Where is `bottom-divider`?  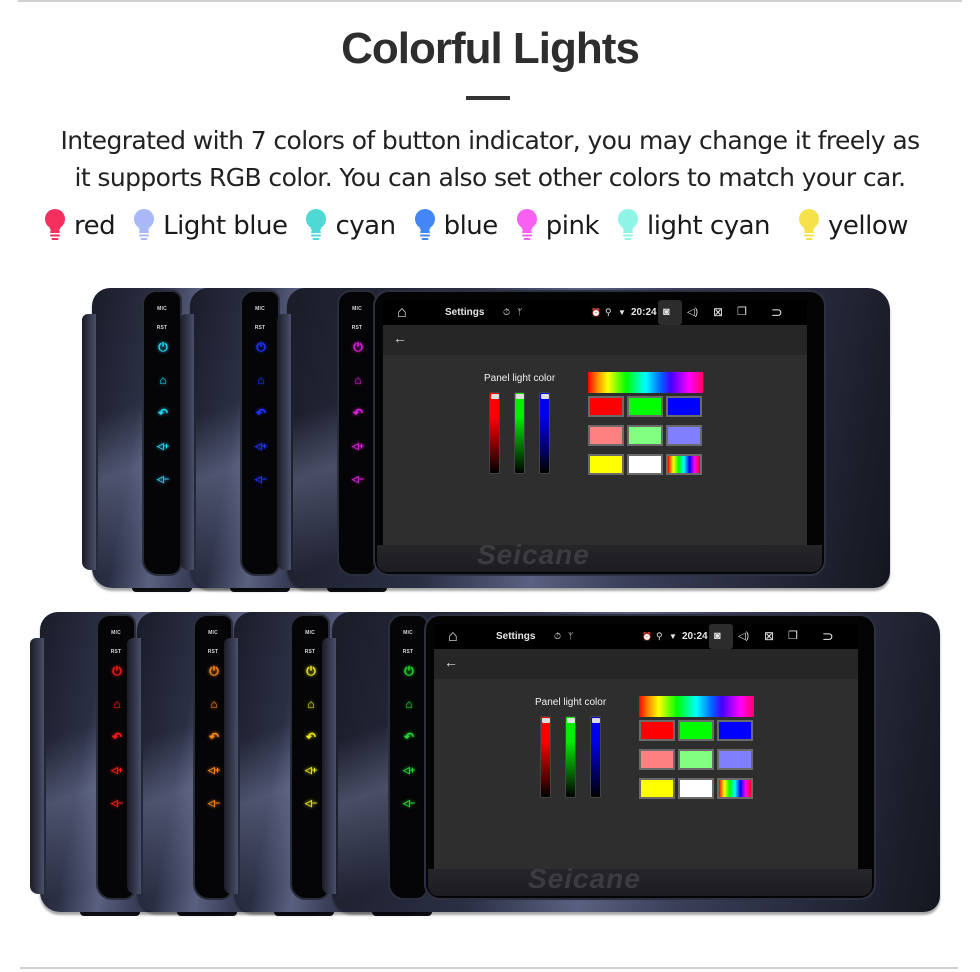 bottom-divider is located at coordinates (489, 968).